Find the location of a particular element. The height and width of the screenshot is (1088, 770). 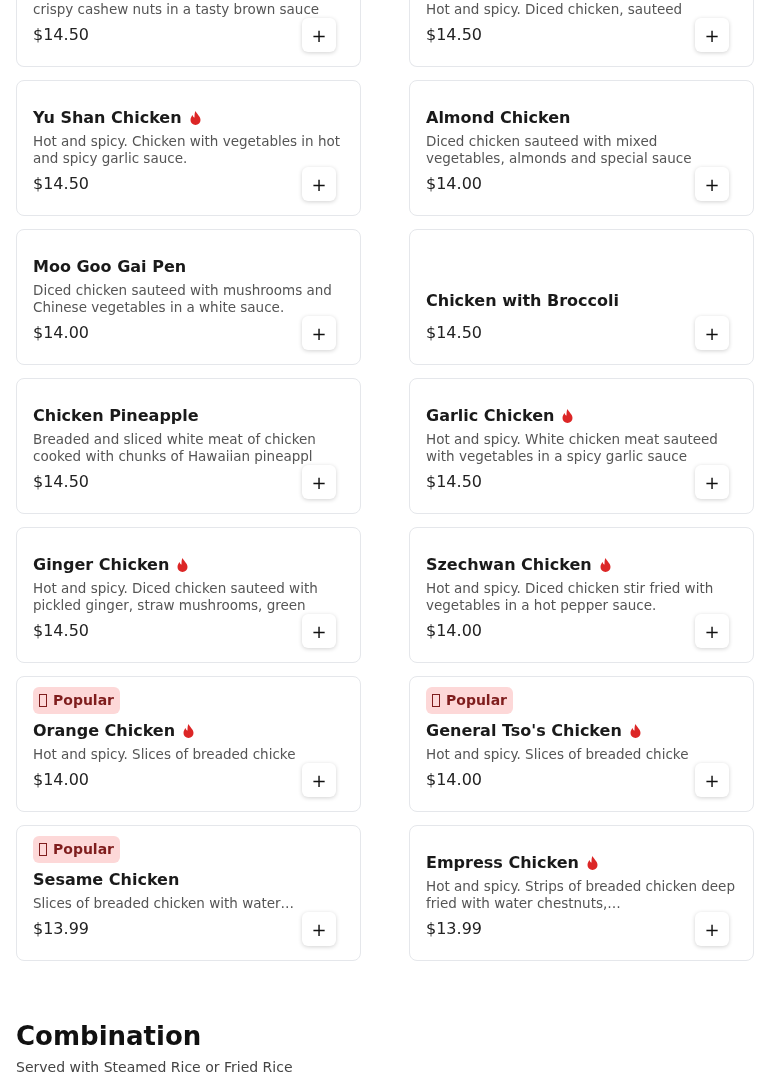

menu-item-card: Chicken with Broccoli $14.50 + is located at coordinates (581, 297).